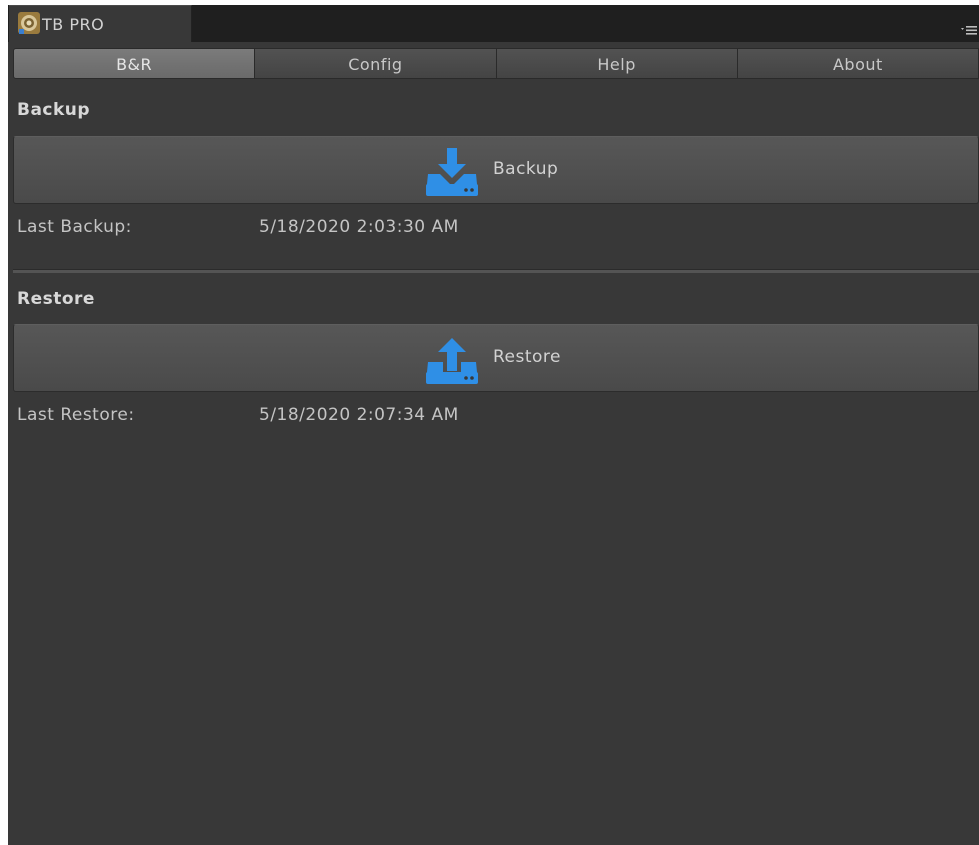  Describe the element at coordinates (376, 63) in the screenshot. I see `tab-config: Config` at that location.